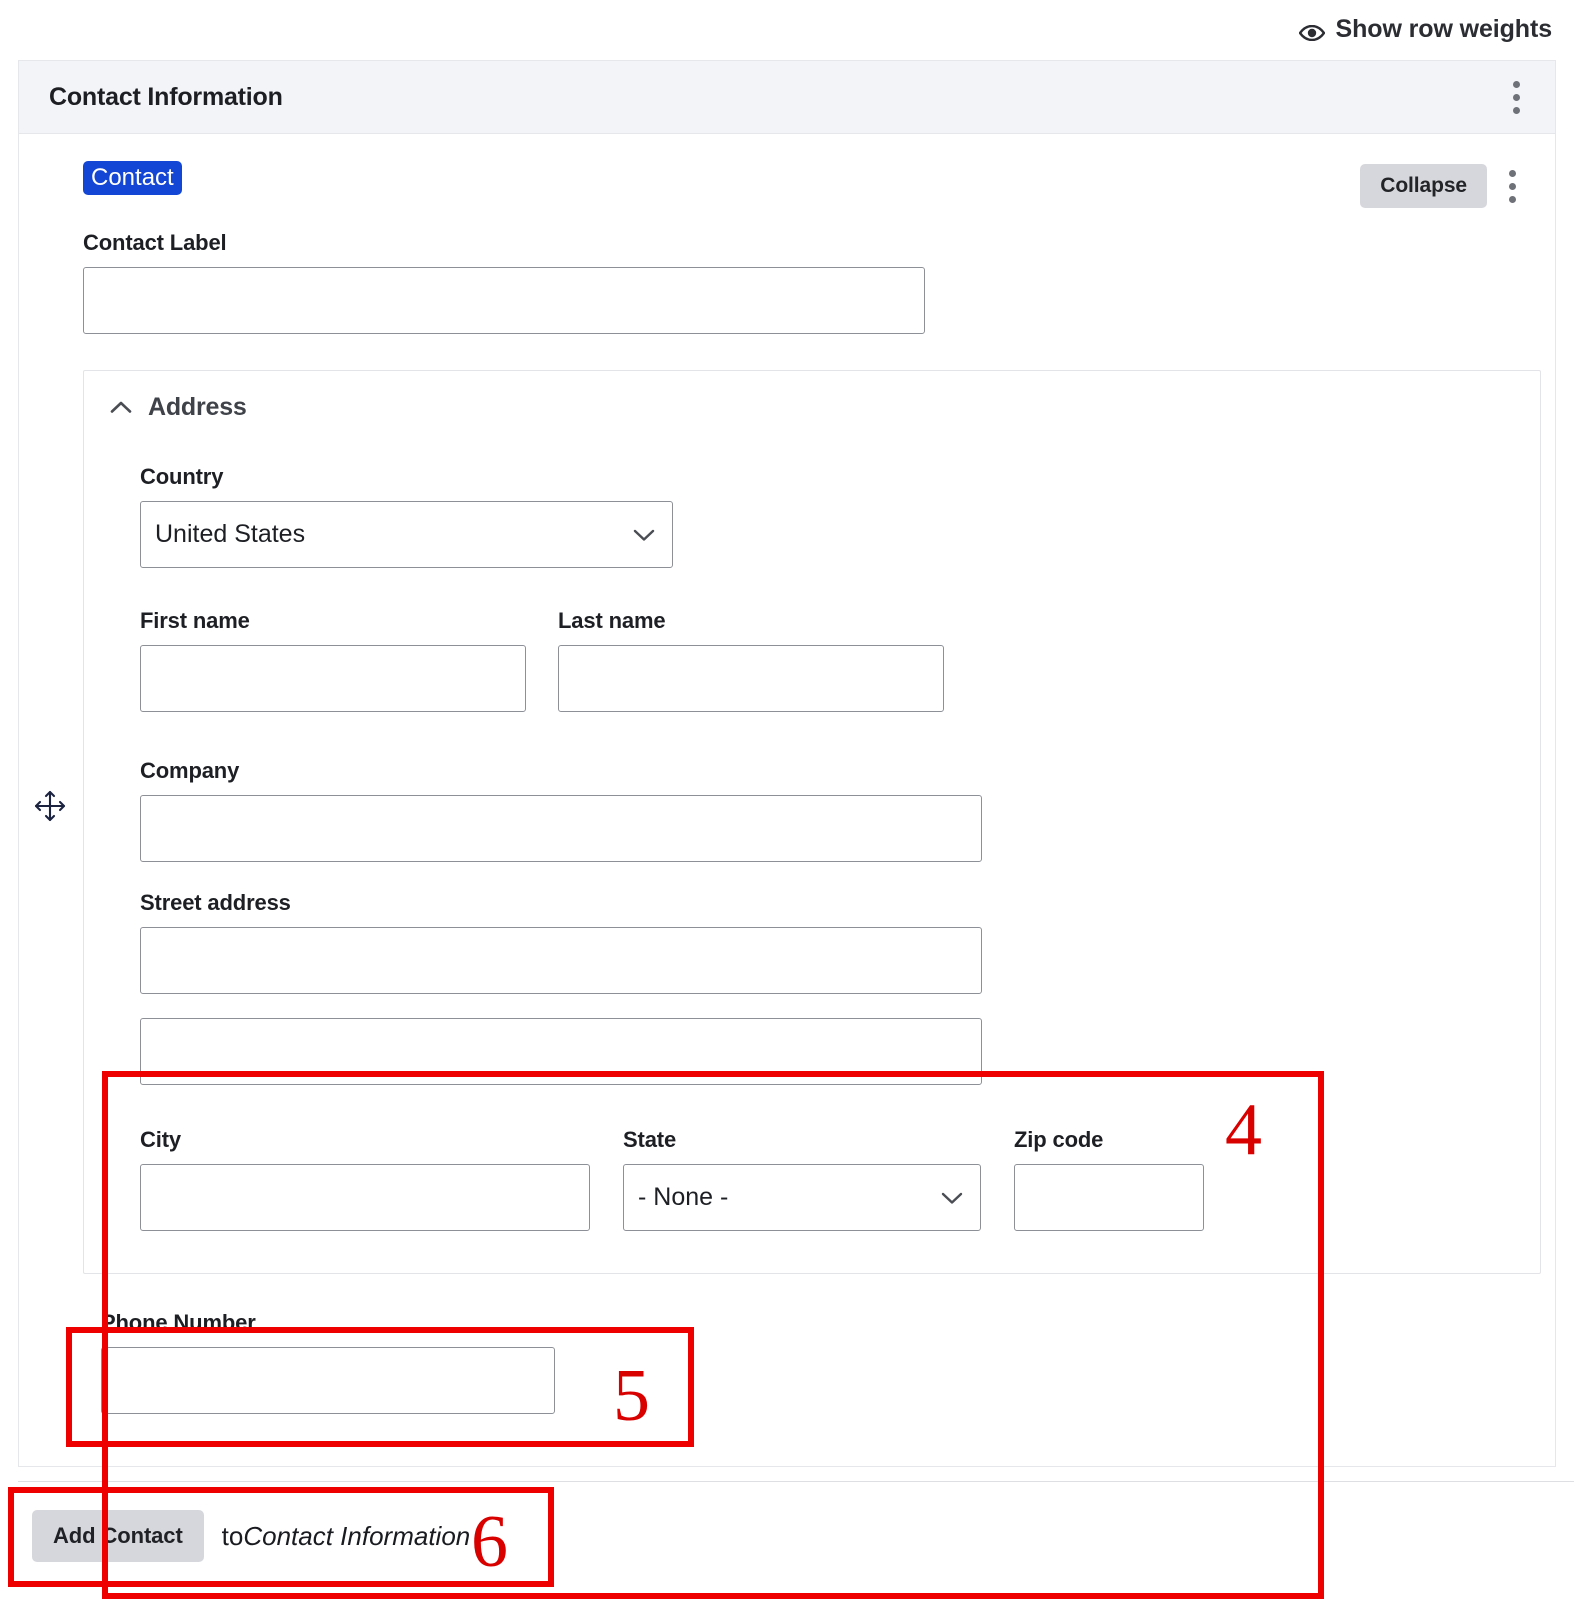  I want to click on country-value: United States, so click(230, 534).